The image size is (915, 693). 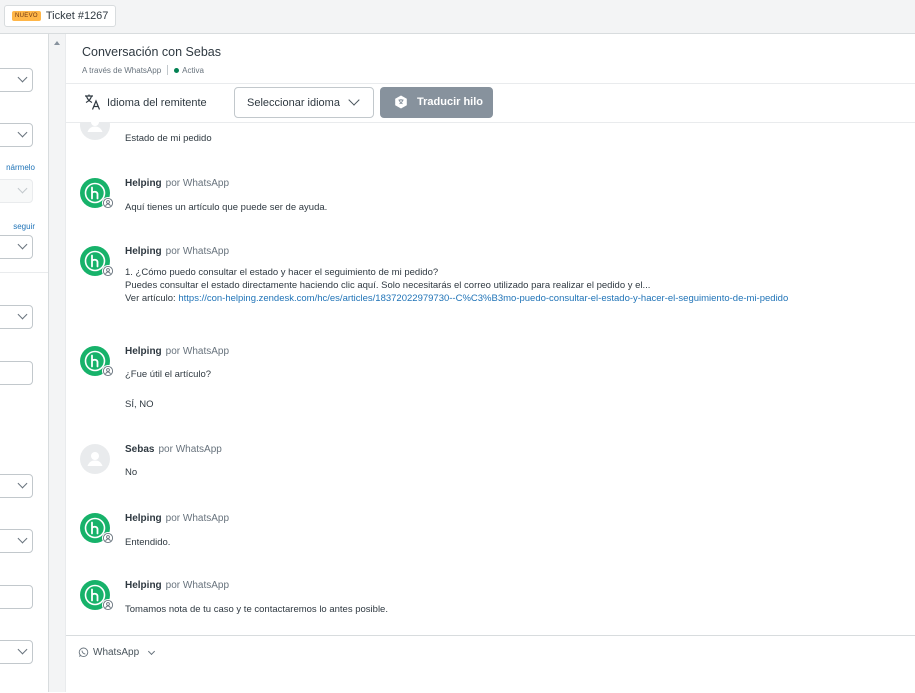 What do you see at coordinates (77, 16) in the screenshot?
I see `ticket-tab-title: Ticket #1267` at bounding box center [77, 16].